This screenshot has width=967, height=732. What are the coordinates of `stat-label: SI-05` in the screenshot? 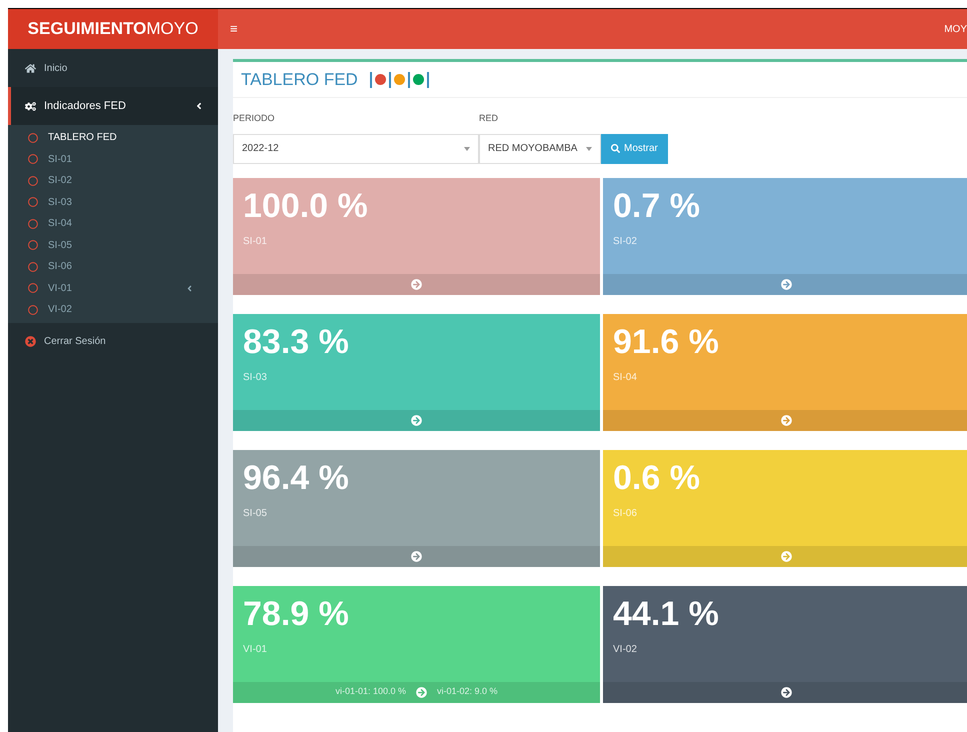 It's located at (255, 513).